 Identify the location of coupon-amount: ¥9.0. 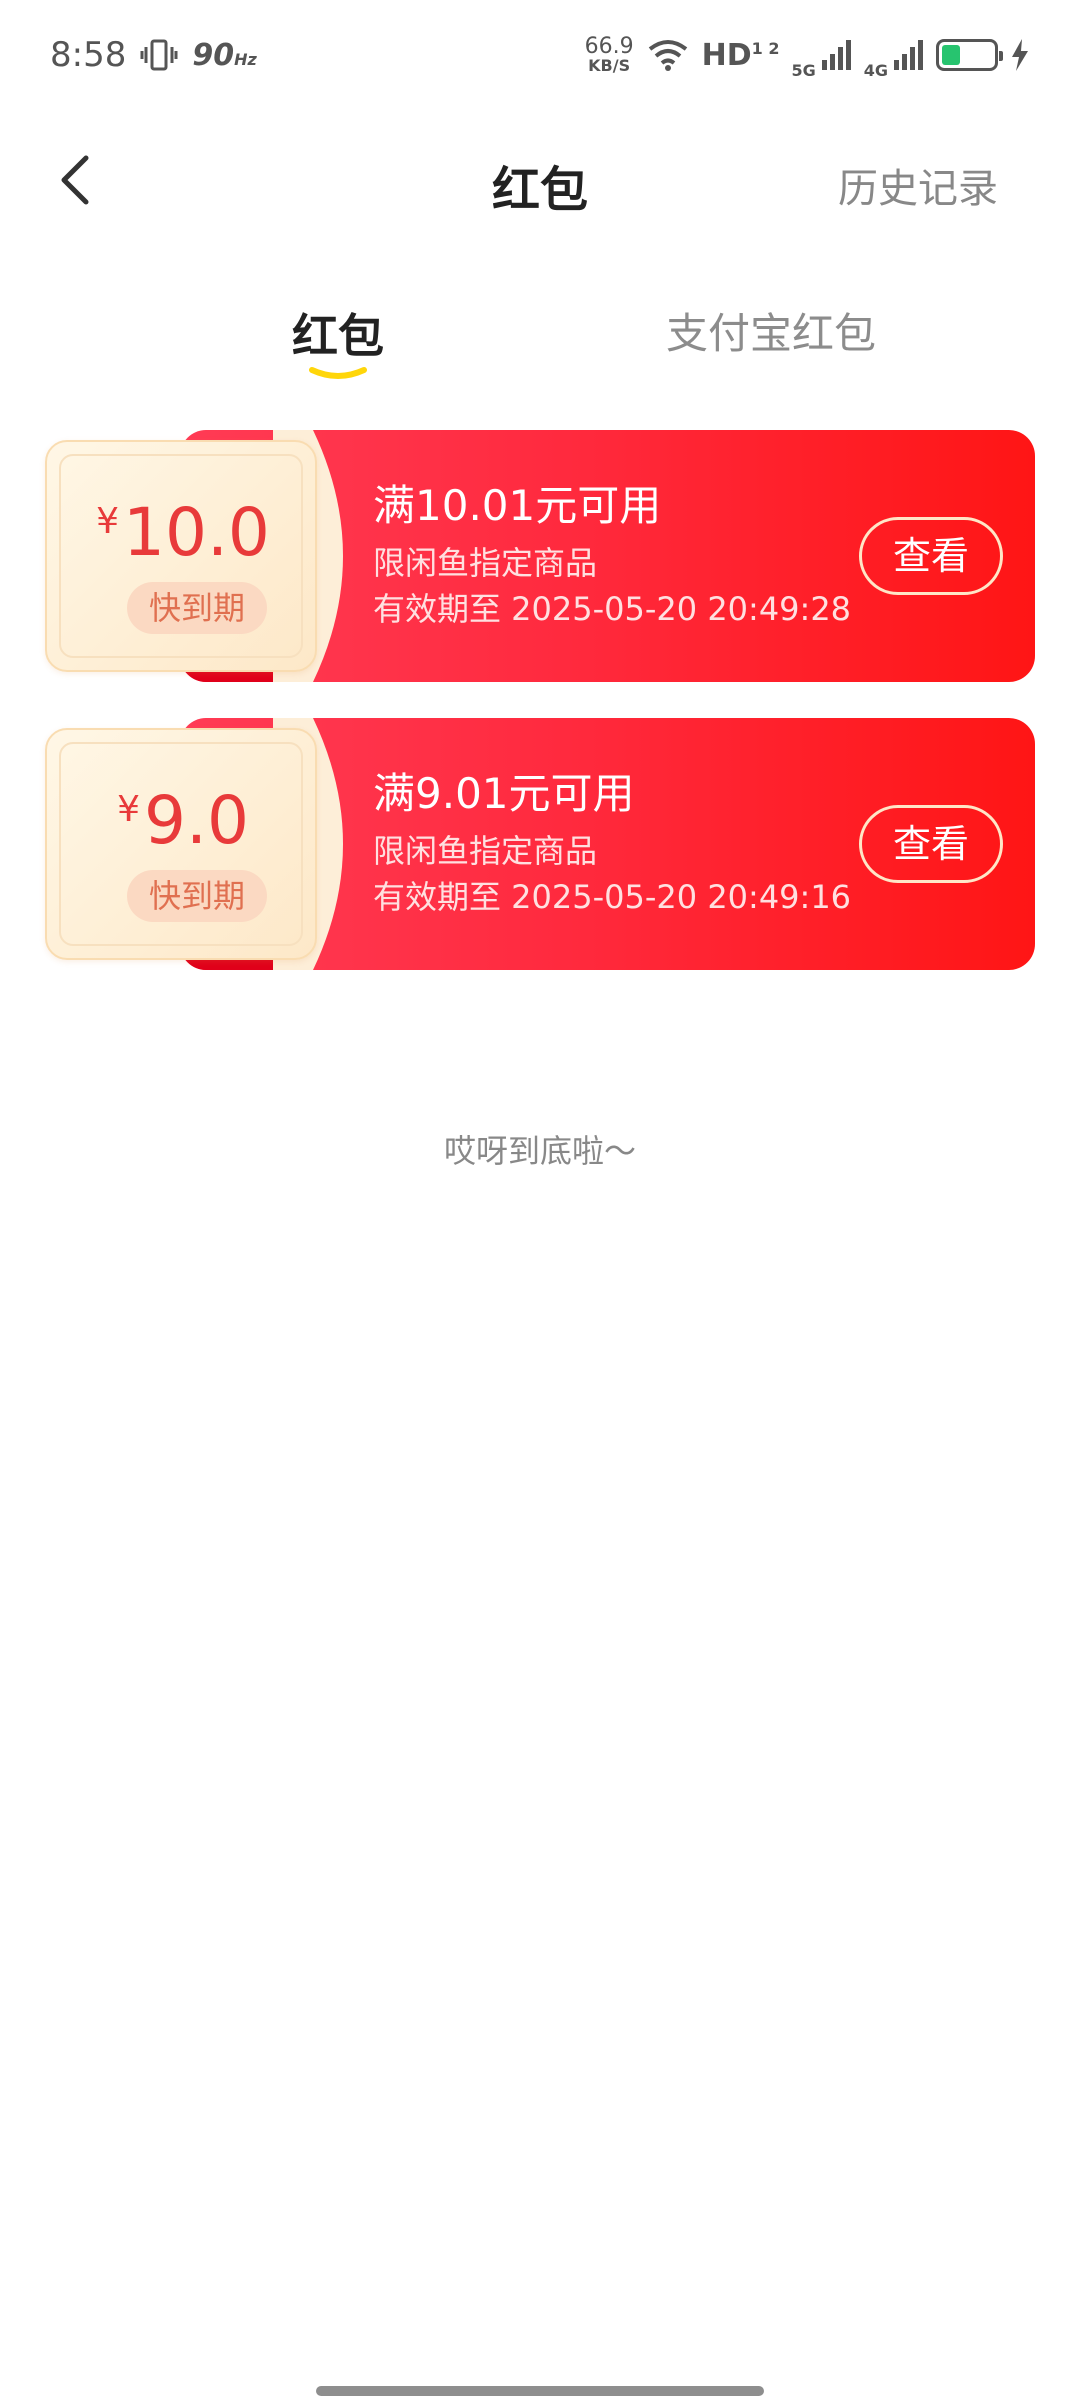
(183, 820).